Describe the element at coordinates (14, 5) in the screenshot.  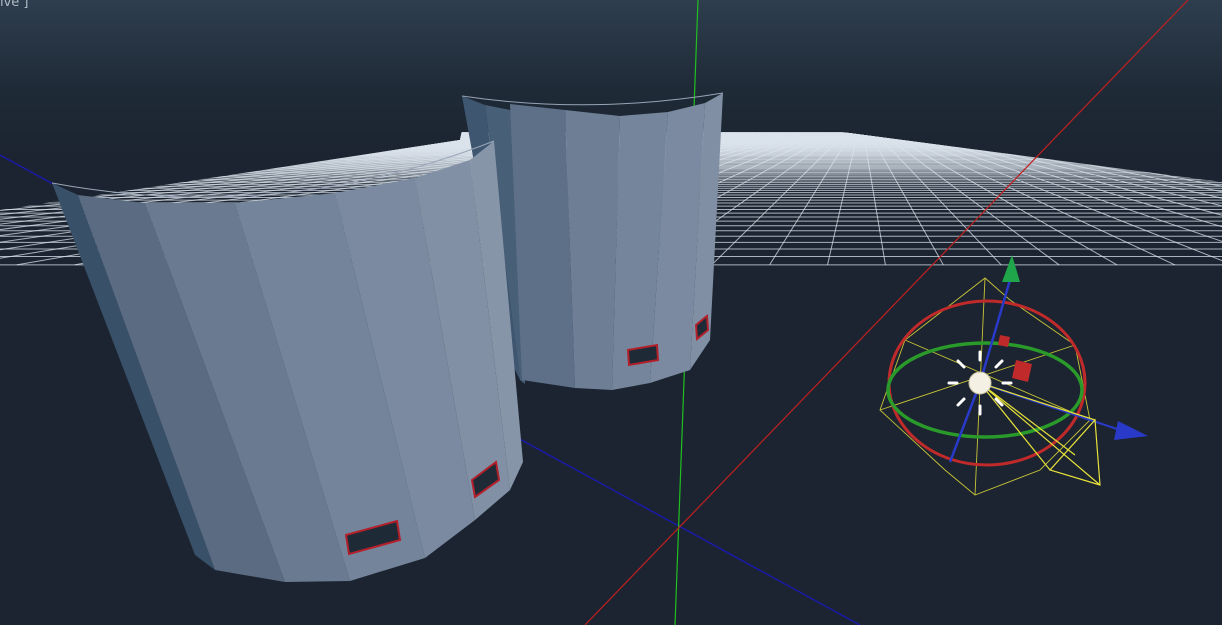
I see `viewport-view-label: ive ]` at that location.